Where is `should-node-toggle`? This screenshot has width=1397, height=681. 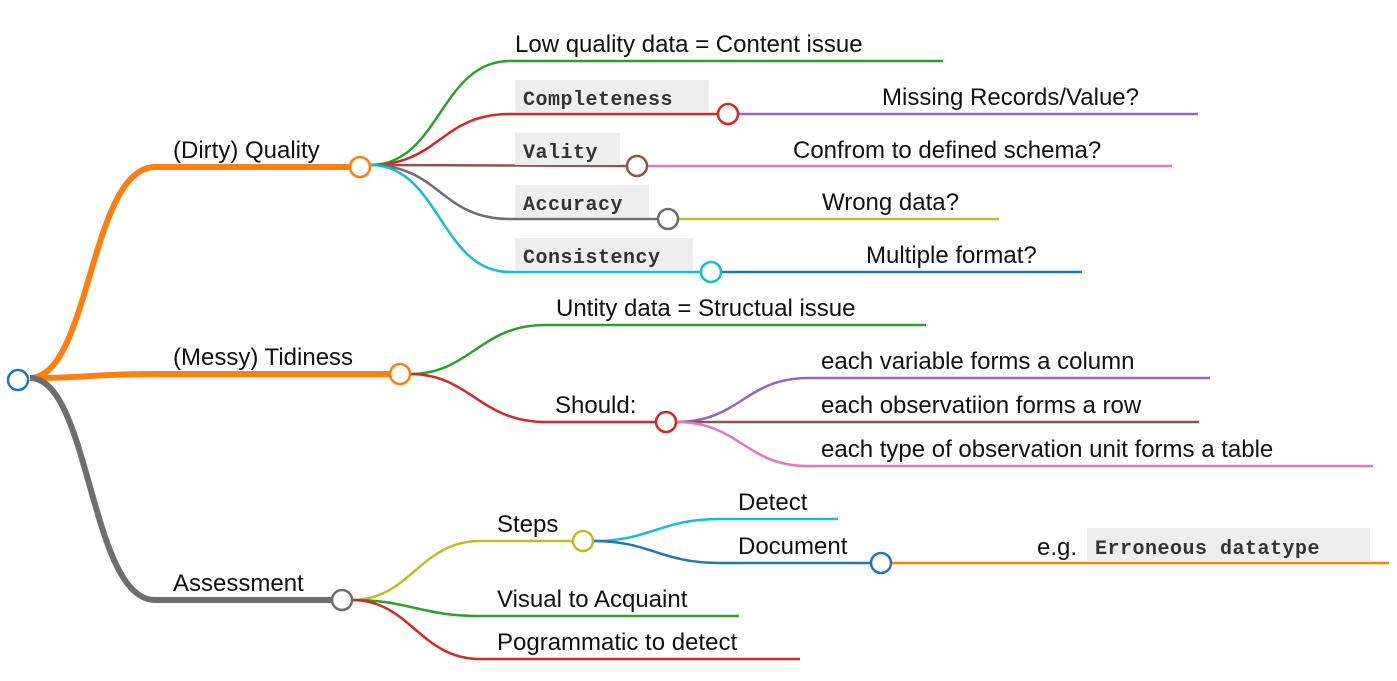
should-node-toggle is located at coordinates (666, 422).